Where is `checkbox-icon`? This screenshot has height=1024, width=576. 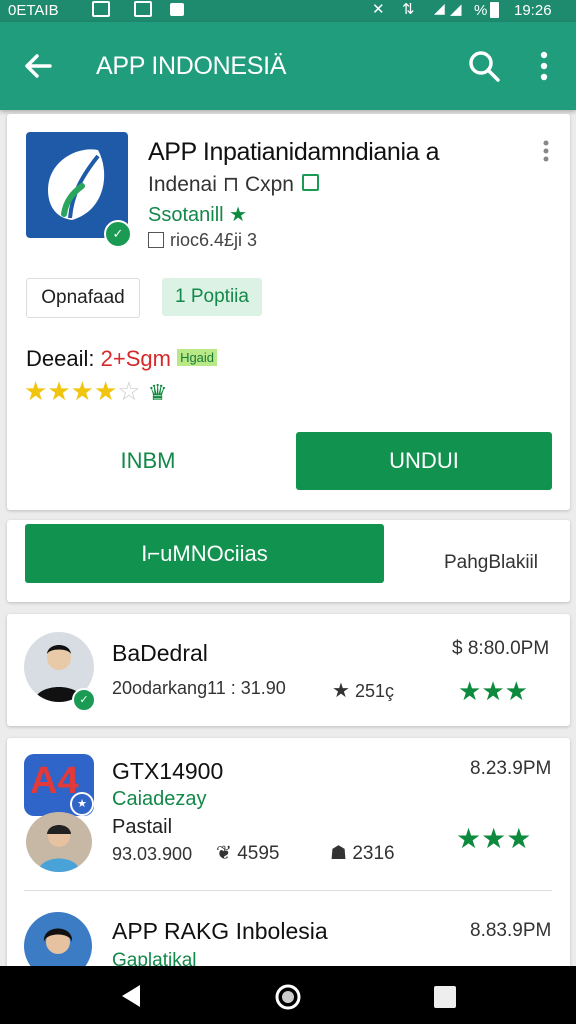 checkbox-icon is located at coordinates (156, 240).